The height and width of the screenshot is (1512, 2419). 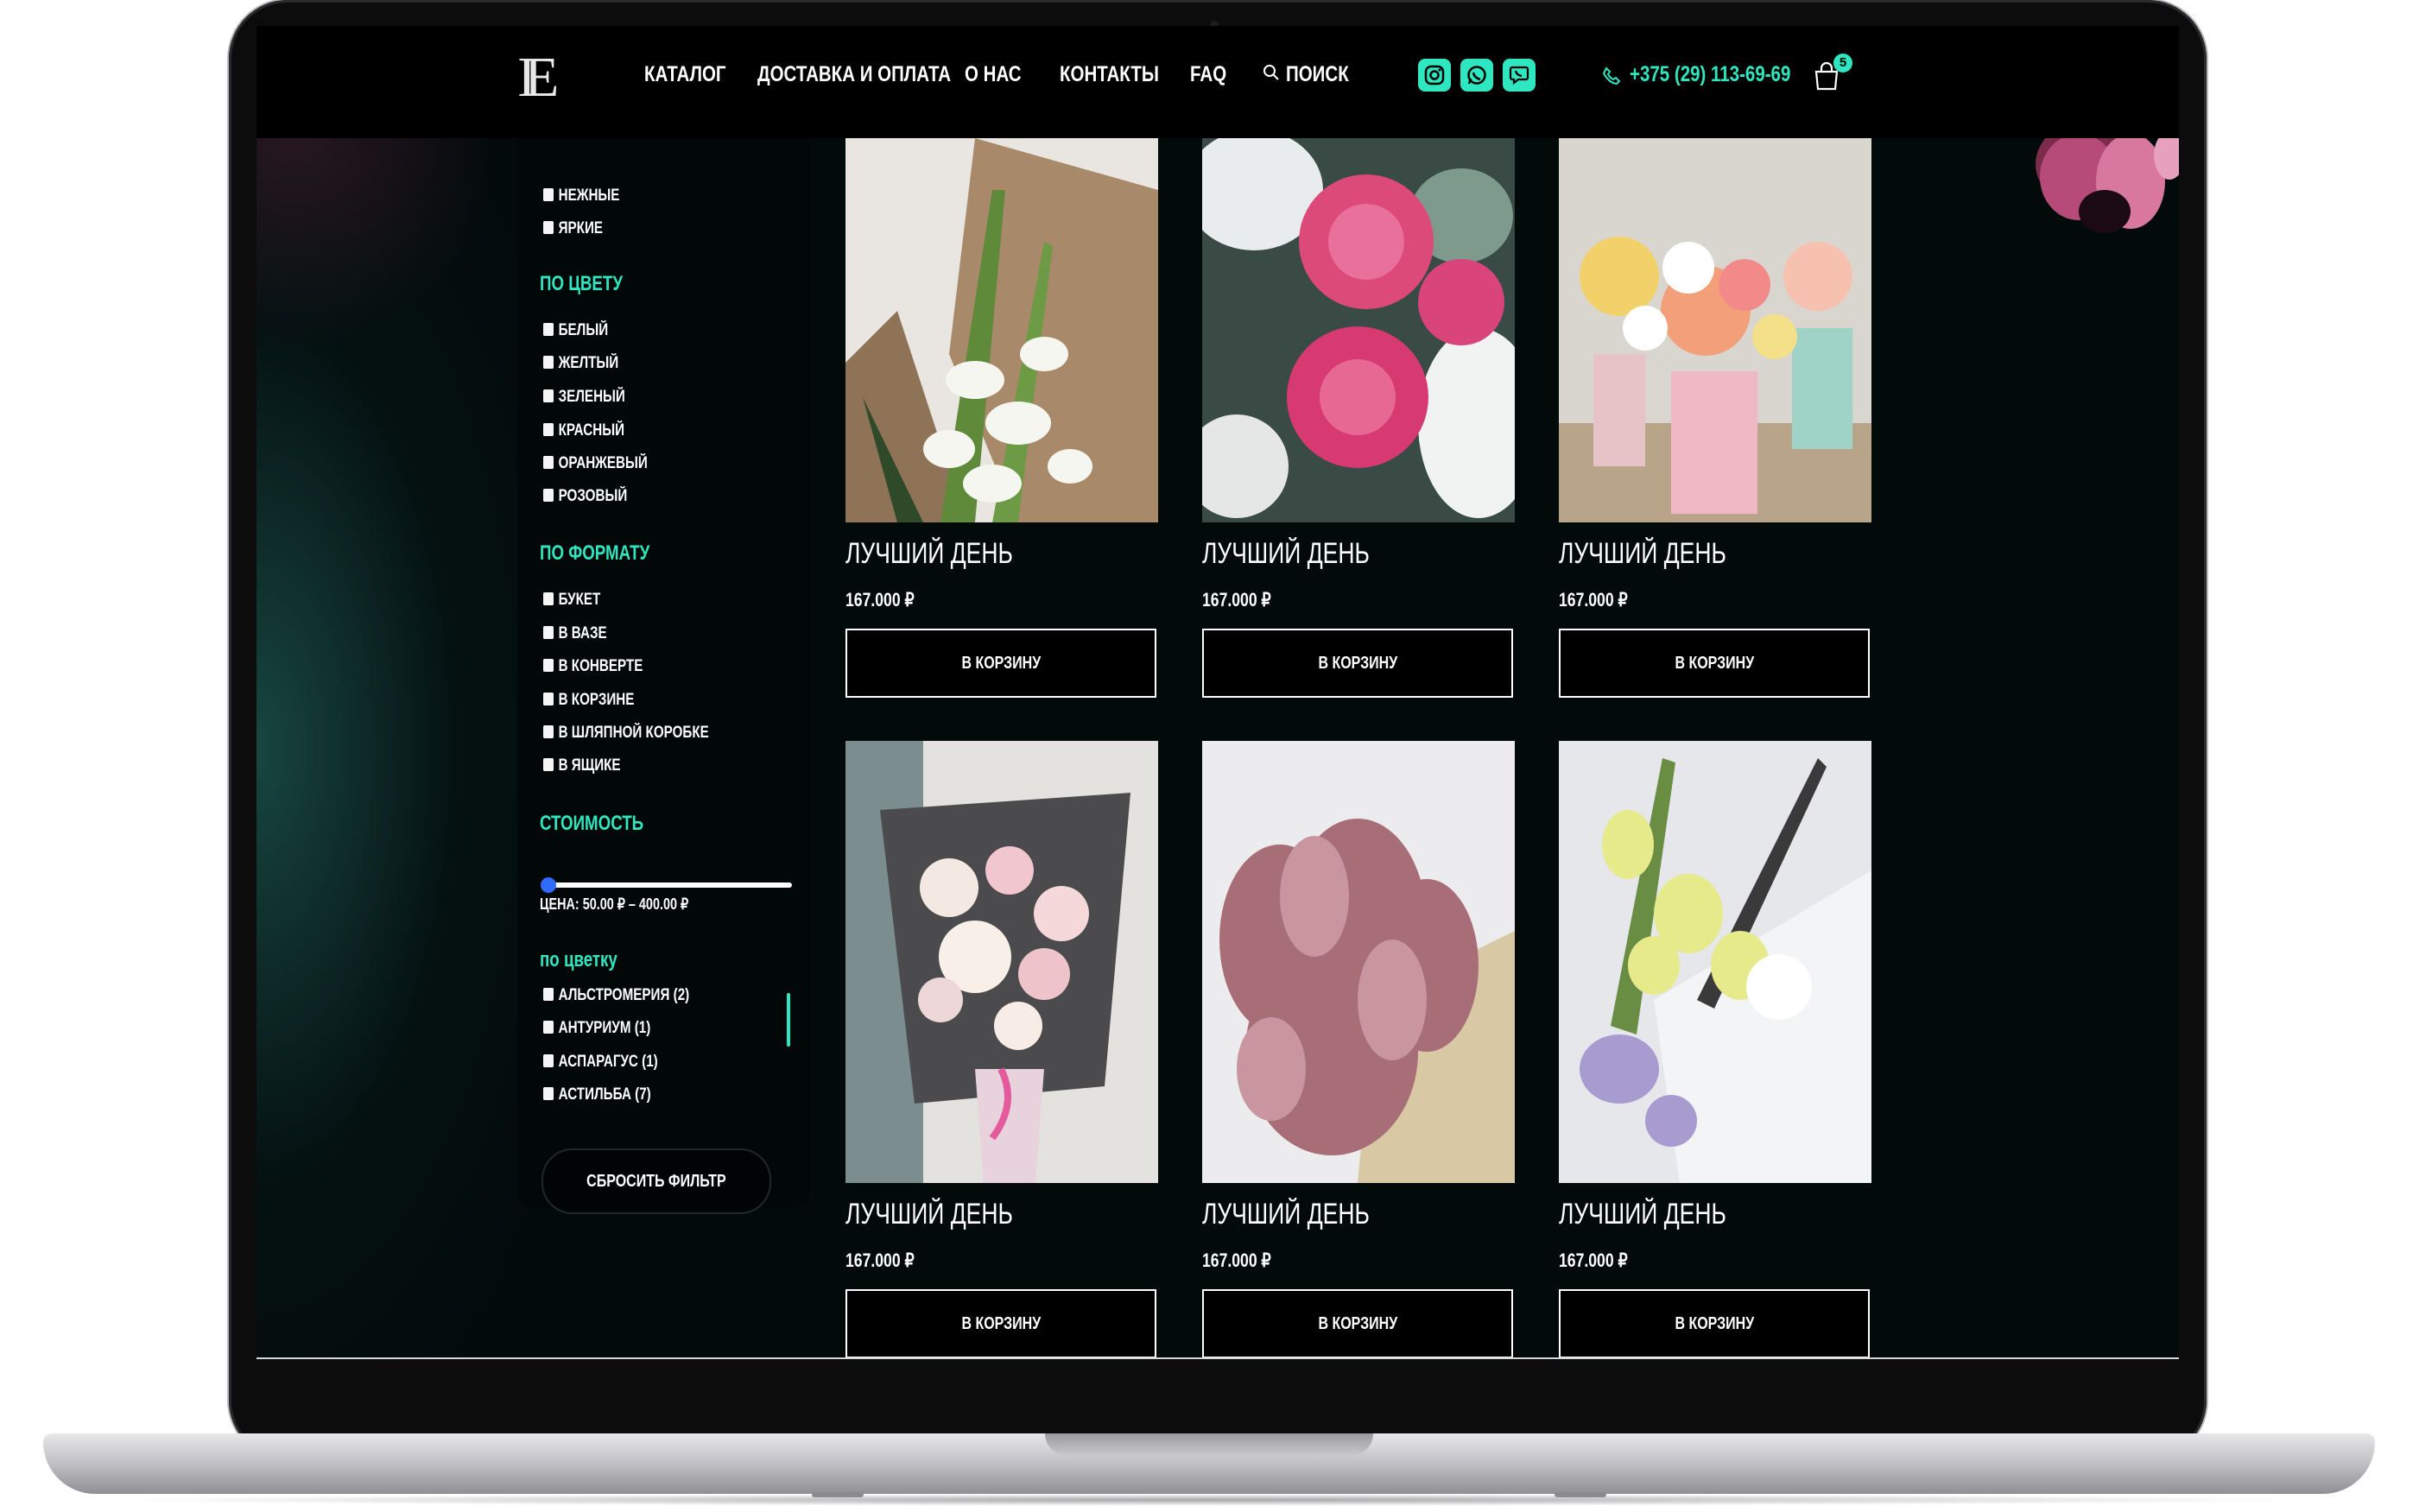 I want to click on product-image-gladiolus, so click(x=1002, y=330).